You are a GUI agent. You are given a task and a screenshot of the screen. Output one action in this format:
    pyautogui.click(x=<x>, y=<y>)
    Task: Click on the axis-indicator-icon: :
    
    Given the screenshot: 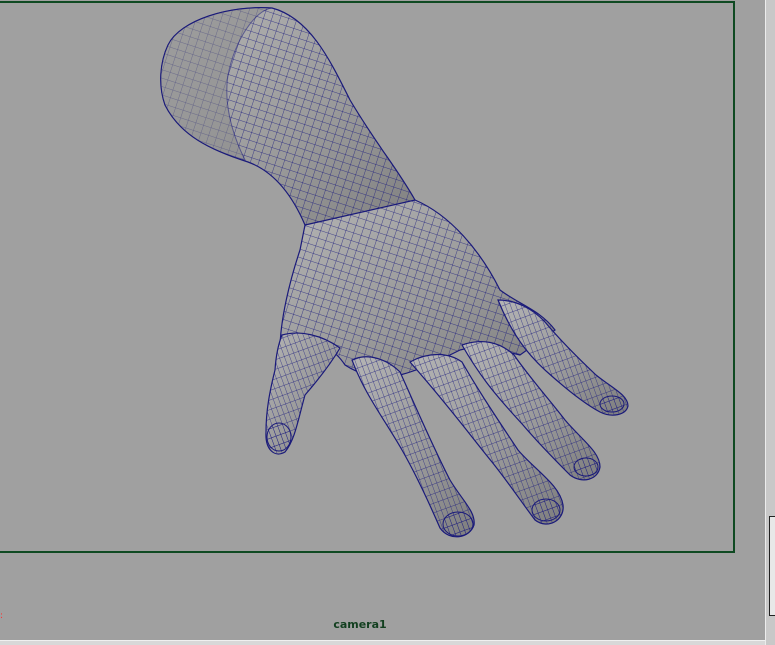 What is the action you would take?
    pyautogui.click(x=2, y=616)
    